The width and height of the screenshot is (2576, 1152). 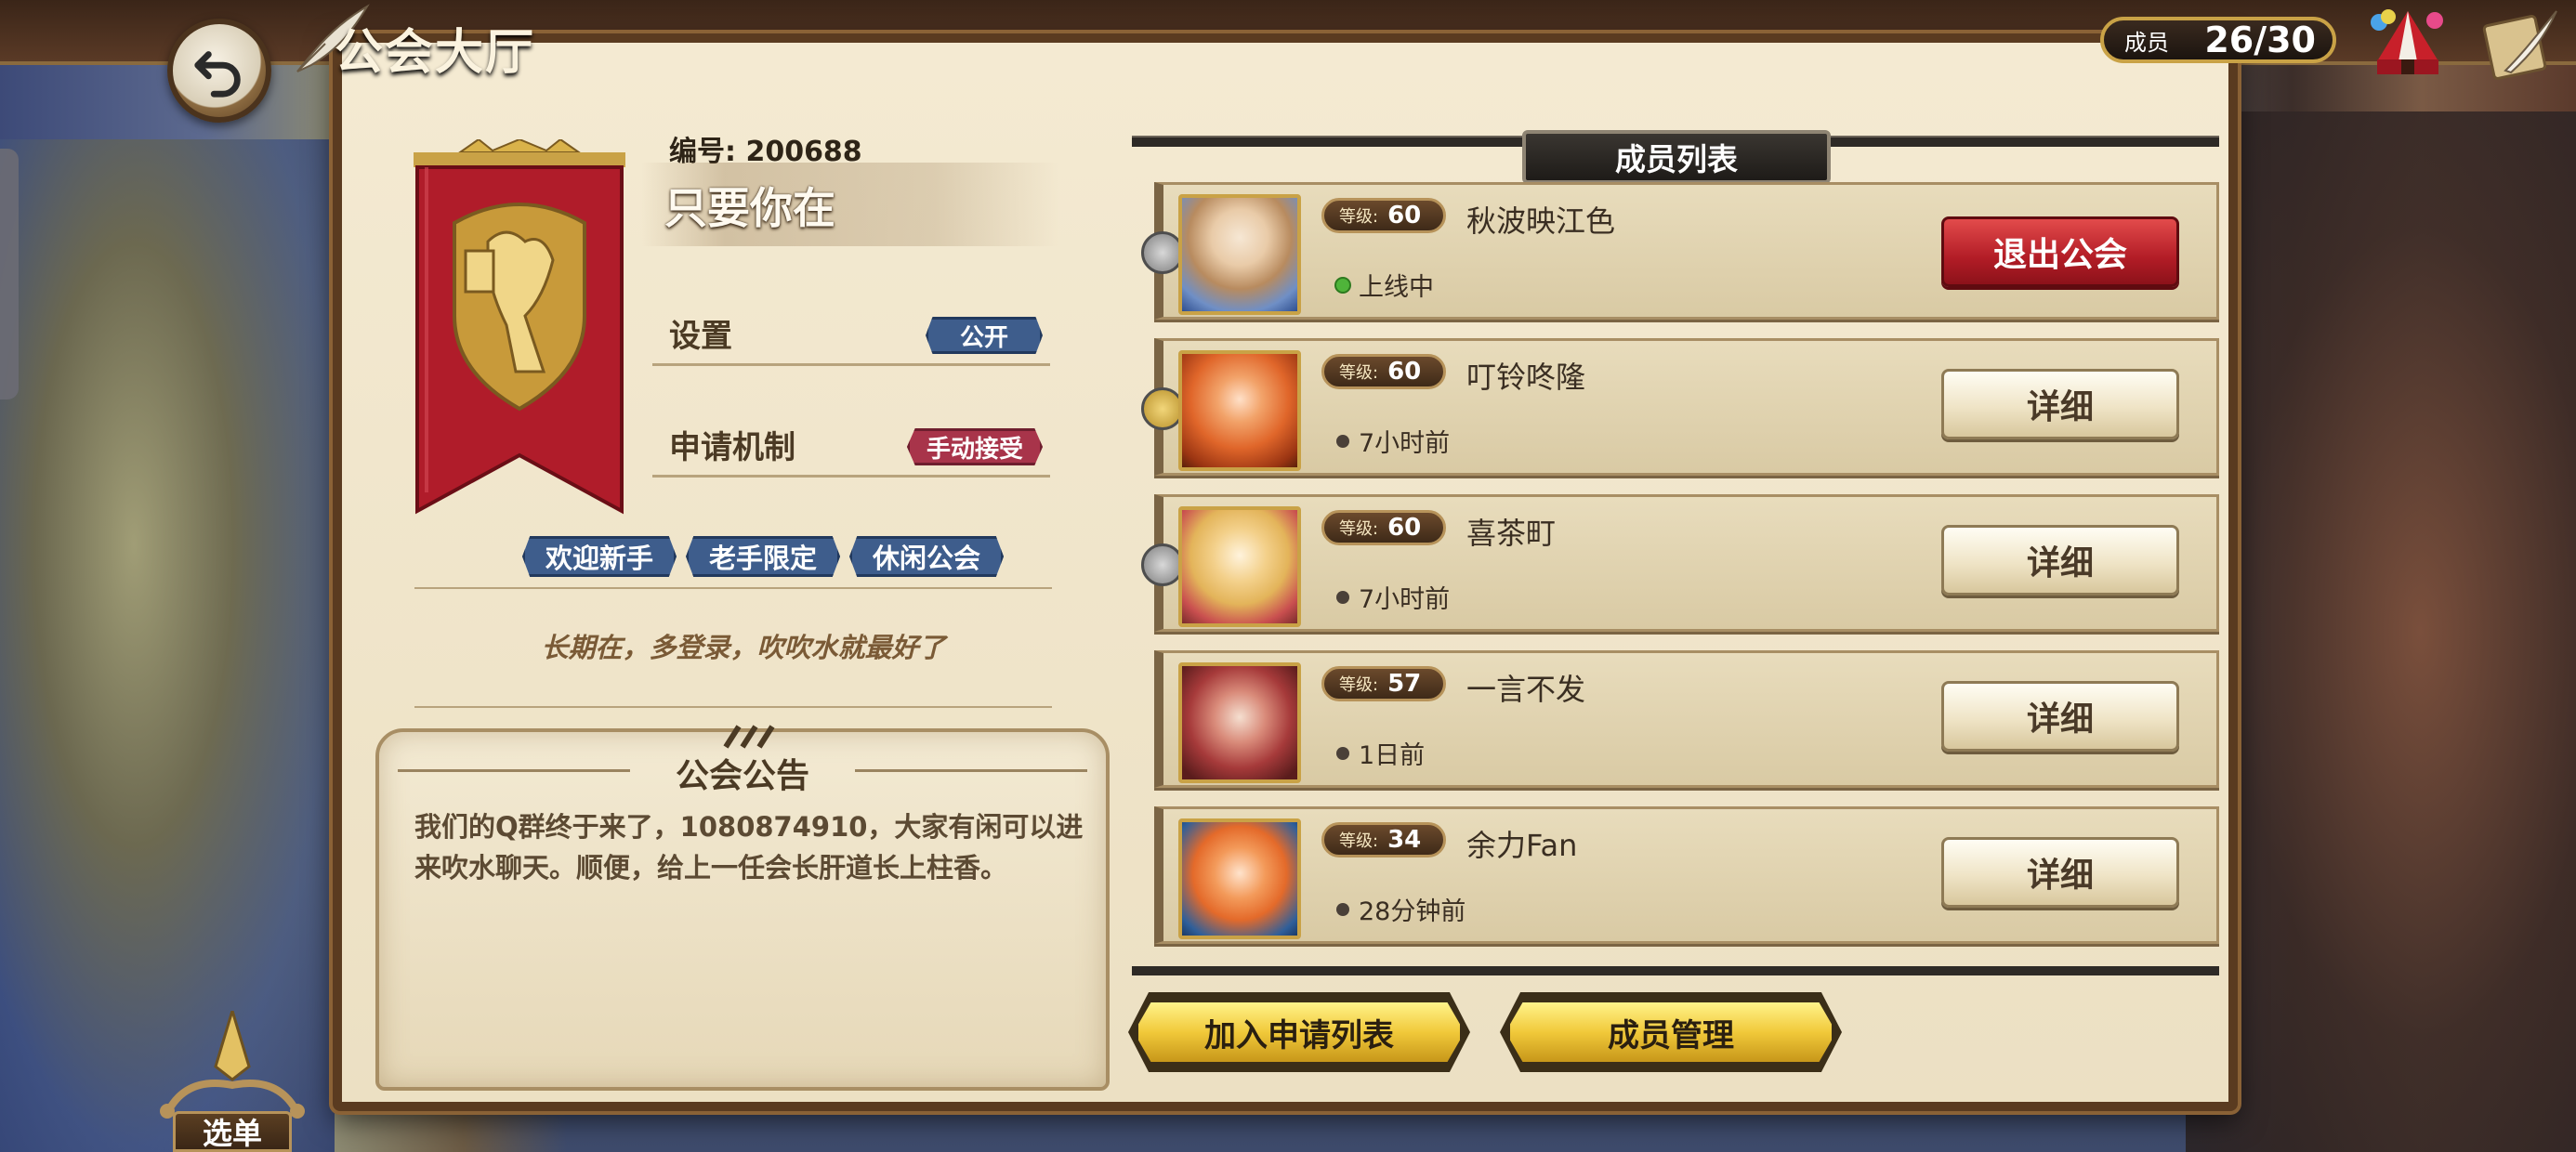 What do you see at coordinates (2060, 251) in the screenshot?
I see `quit-guild-button: 退出公会` at bounding box center [2060, 251].